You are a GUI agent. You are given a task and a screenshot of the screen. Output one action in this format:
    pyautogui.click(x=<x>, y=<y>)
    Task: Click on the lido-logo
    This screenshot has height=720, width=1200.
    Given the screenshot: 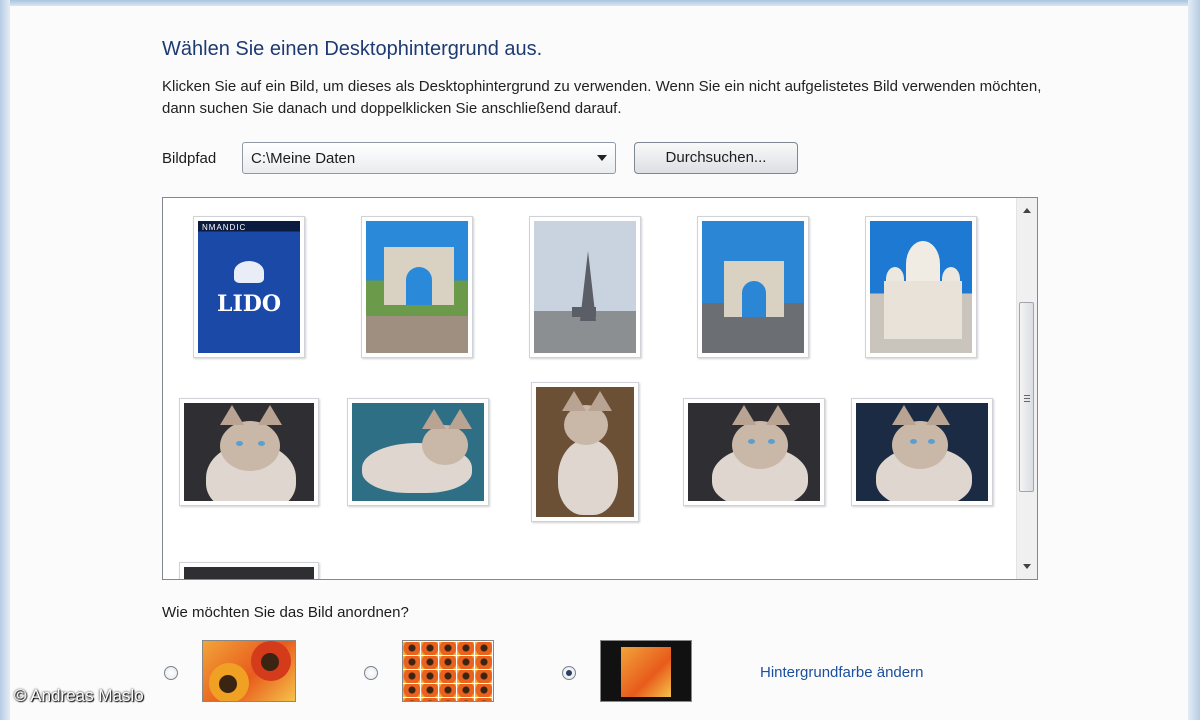 What is the action you would take?
    pyautogui.click(x=249, y=272)
    